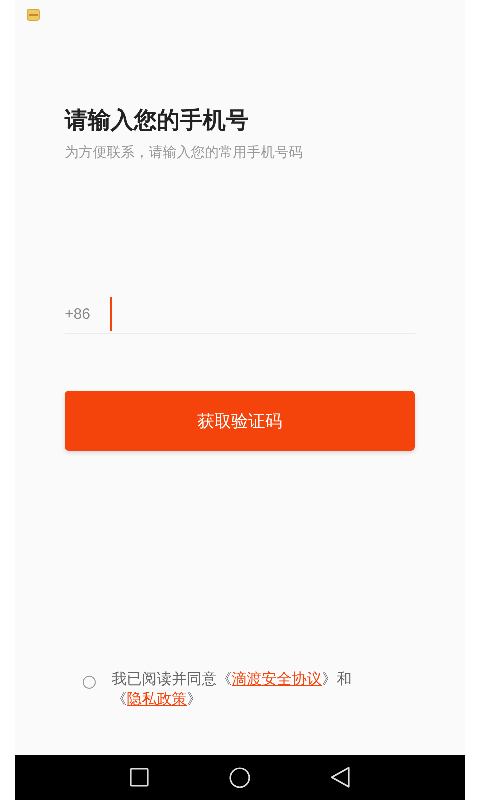  I want to click on get-code-button: 获取验证码, so click(240, 421).